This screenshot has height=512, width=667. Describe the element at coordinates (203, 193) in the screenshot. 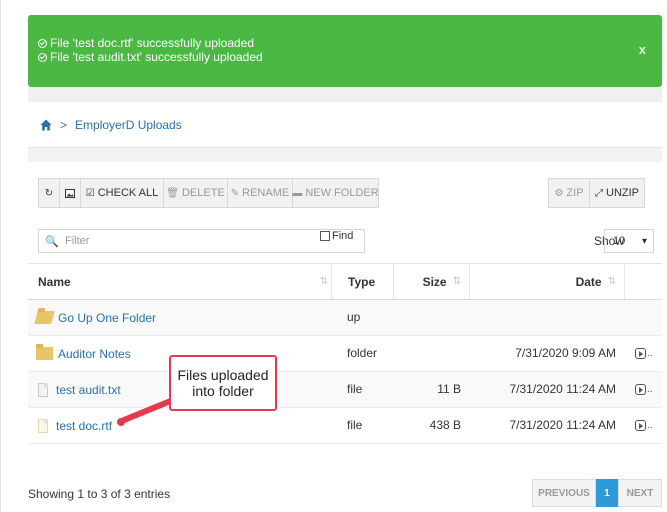

I see `delete-label: DELETE` at that location.